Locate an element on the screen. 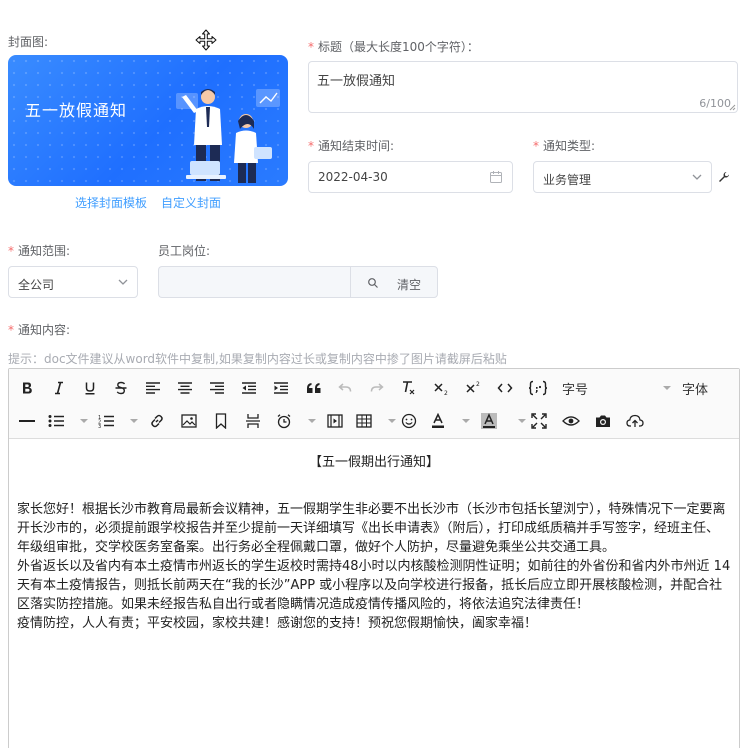  code-block-icon: ; is located at coordinates (538, 388).